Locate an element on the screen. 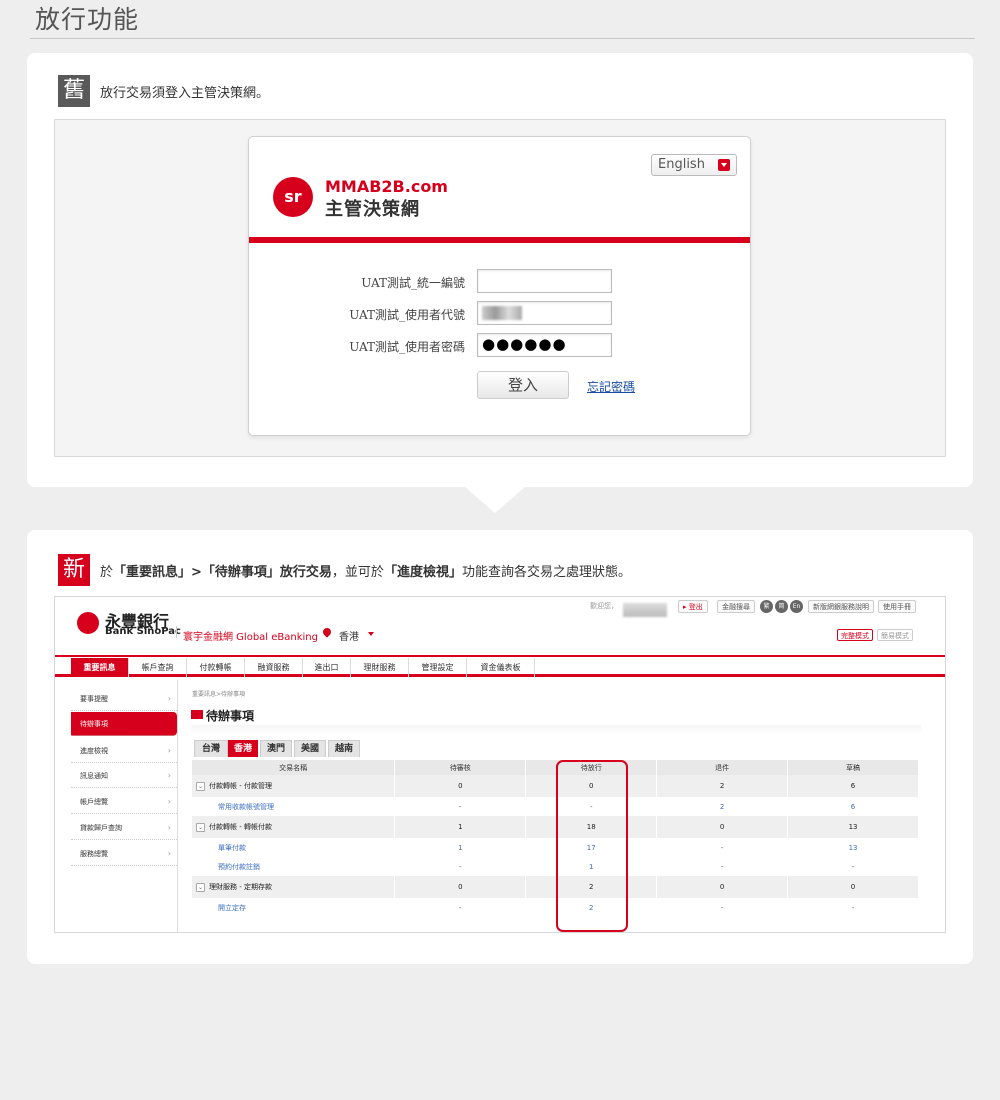 The height and width of the screenshot is (1100, 1000). password-input: ●●●●●● is located at coordinates (544, 345).